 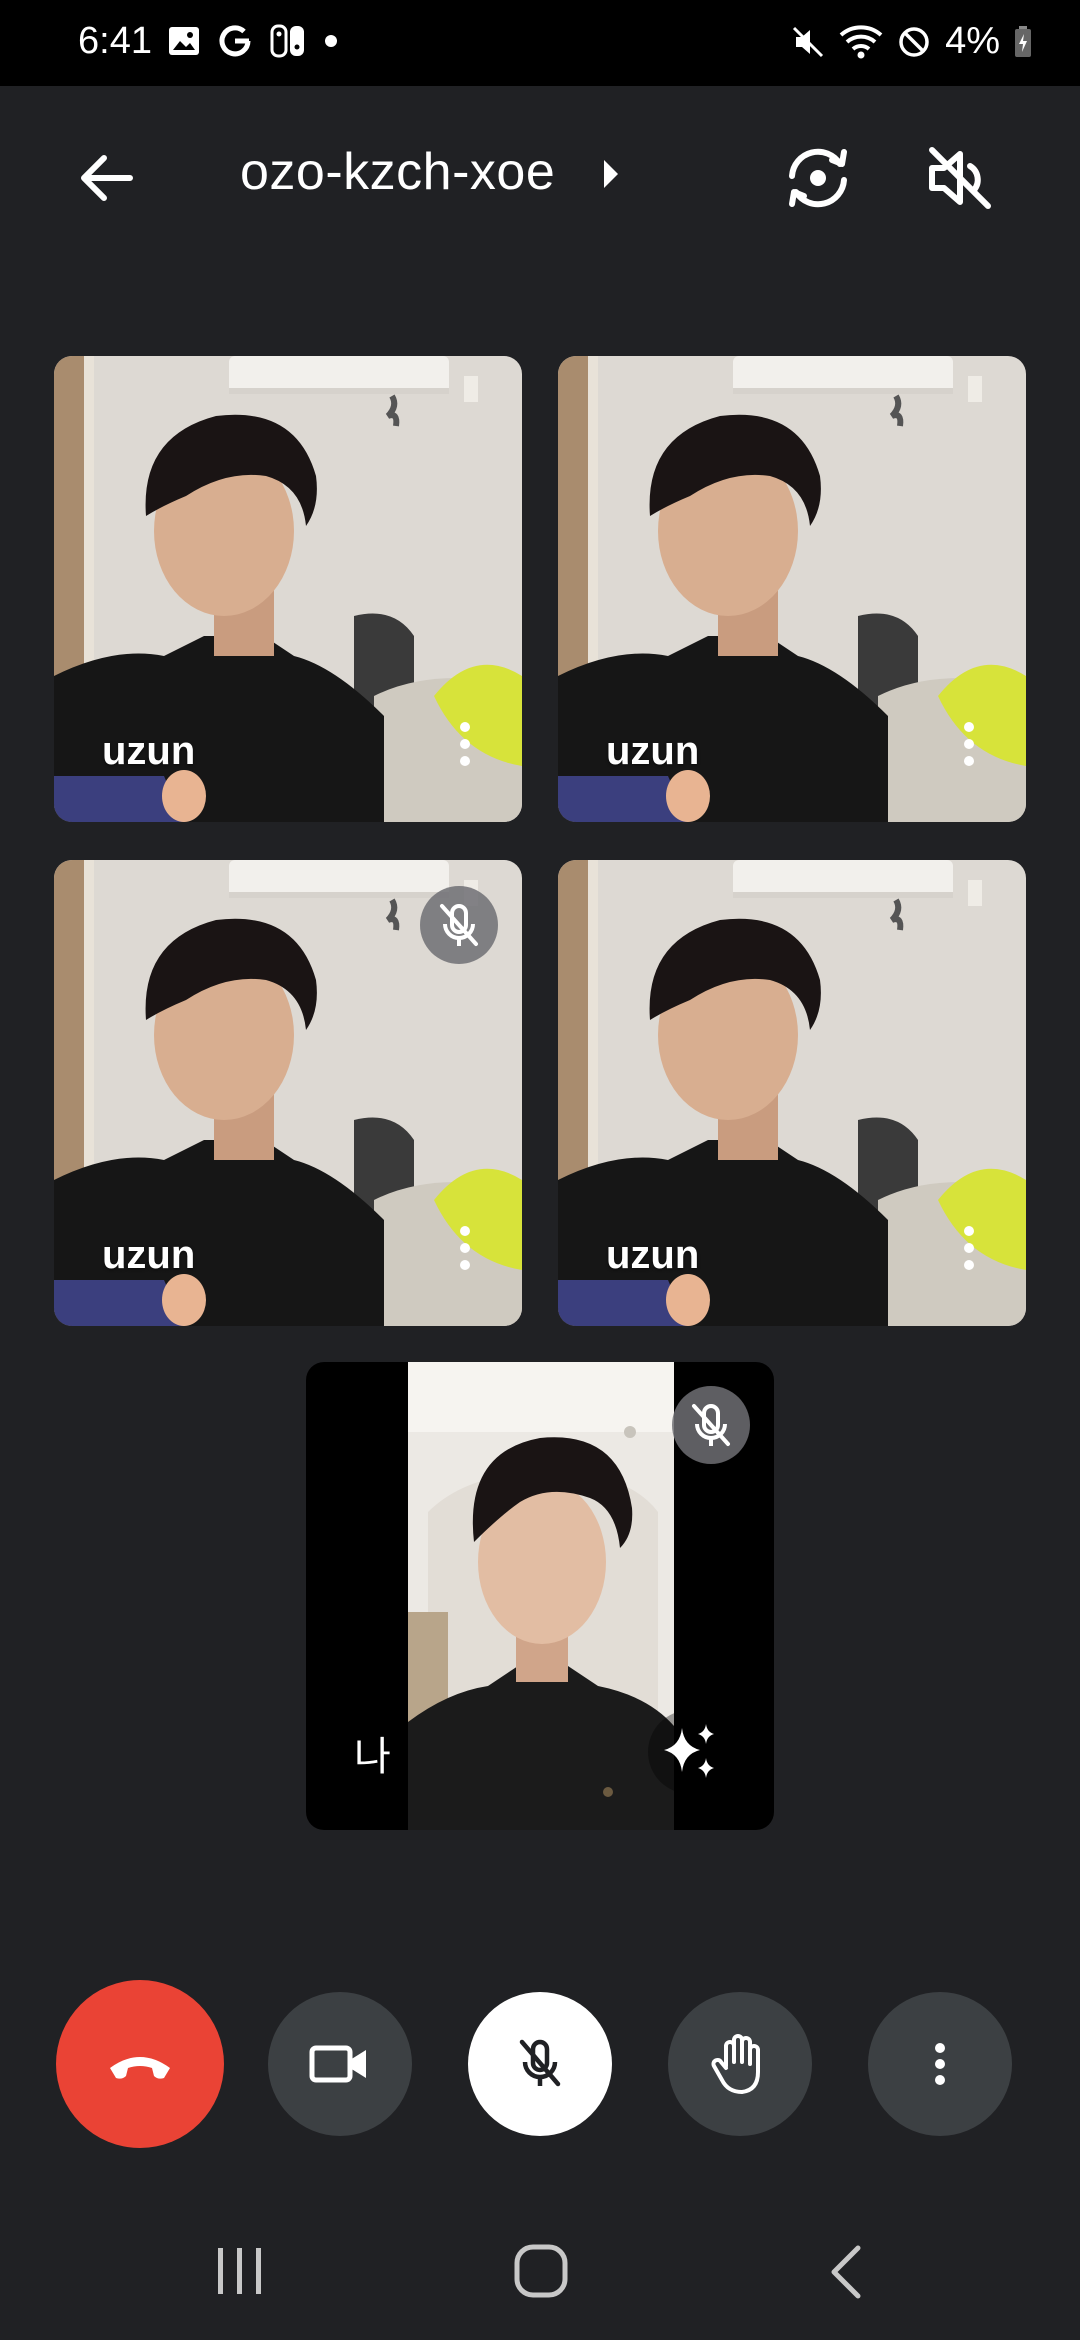 What do you see at coordinates (540, 43) in the screenshot?
I see `status-bar: 6:41 4%` at bounding box center [540, 43].